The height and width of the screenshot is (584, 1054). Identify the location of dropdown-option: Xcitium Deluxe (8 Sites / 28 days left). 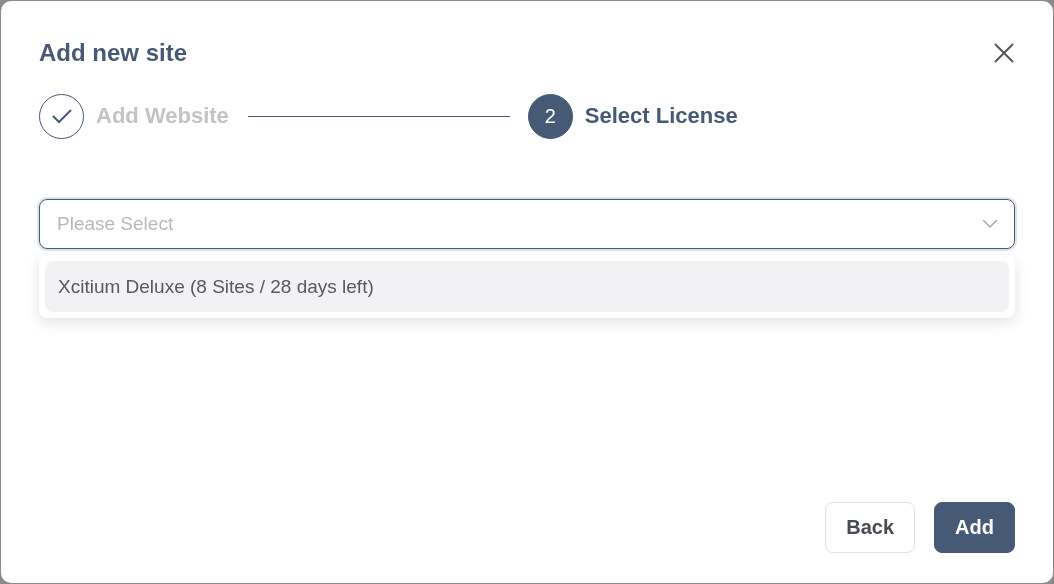
(527, 286).